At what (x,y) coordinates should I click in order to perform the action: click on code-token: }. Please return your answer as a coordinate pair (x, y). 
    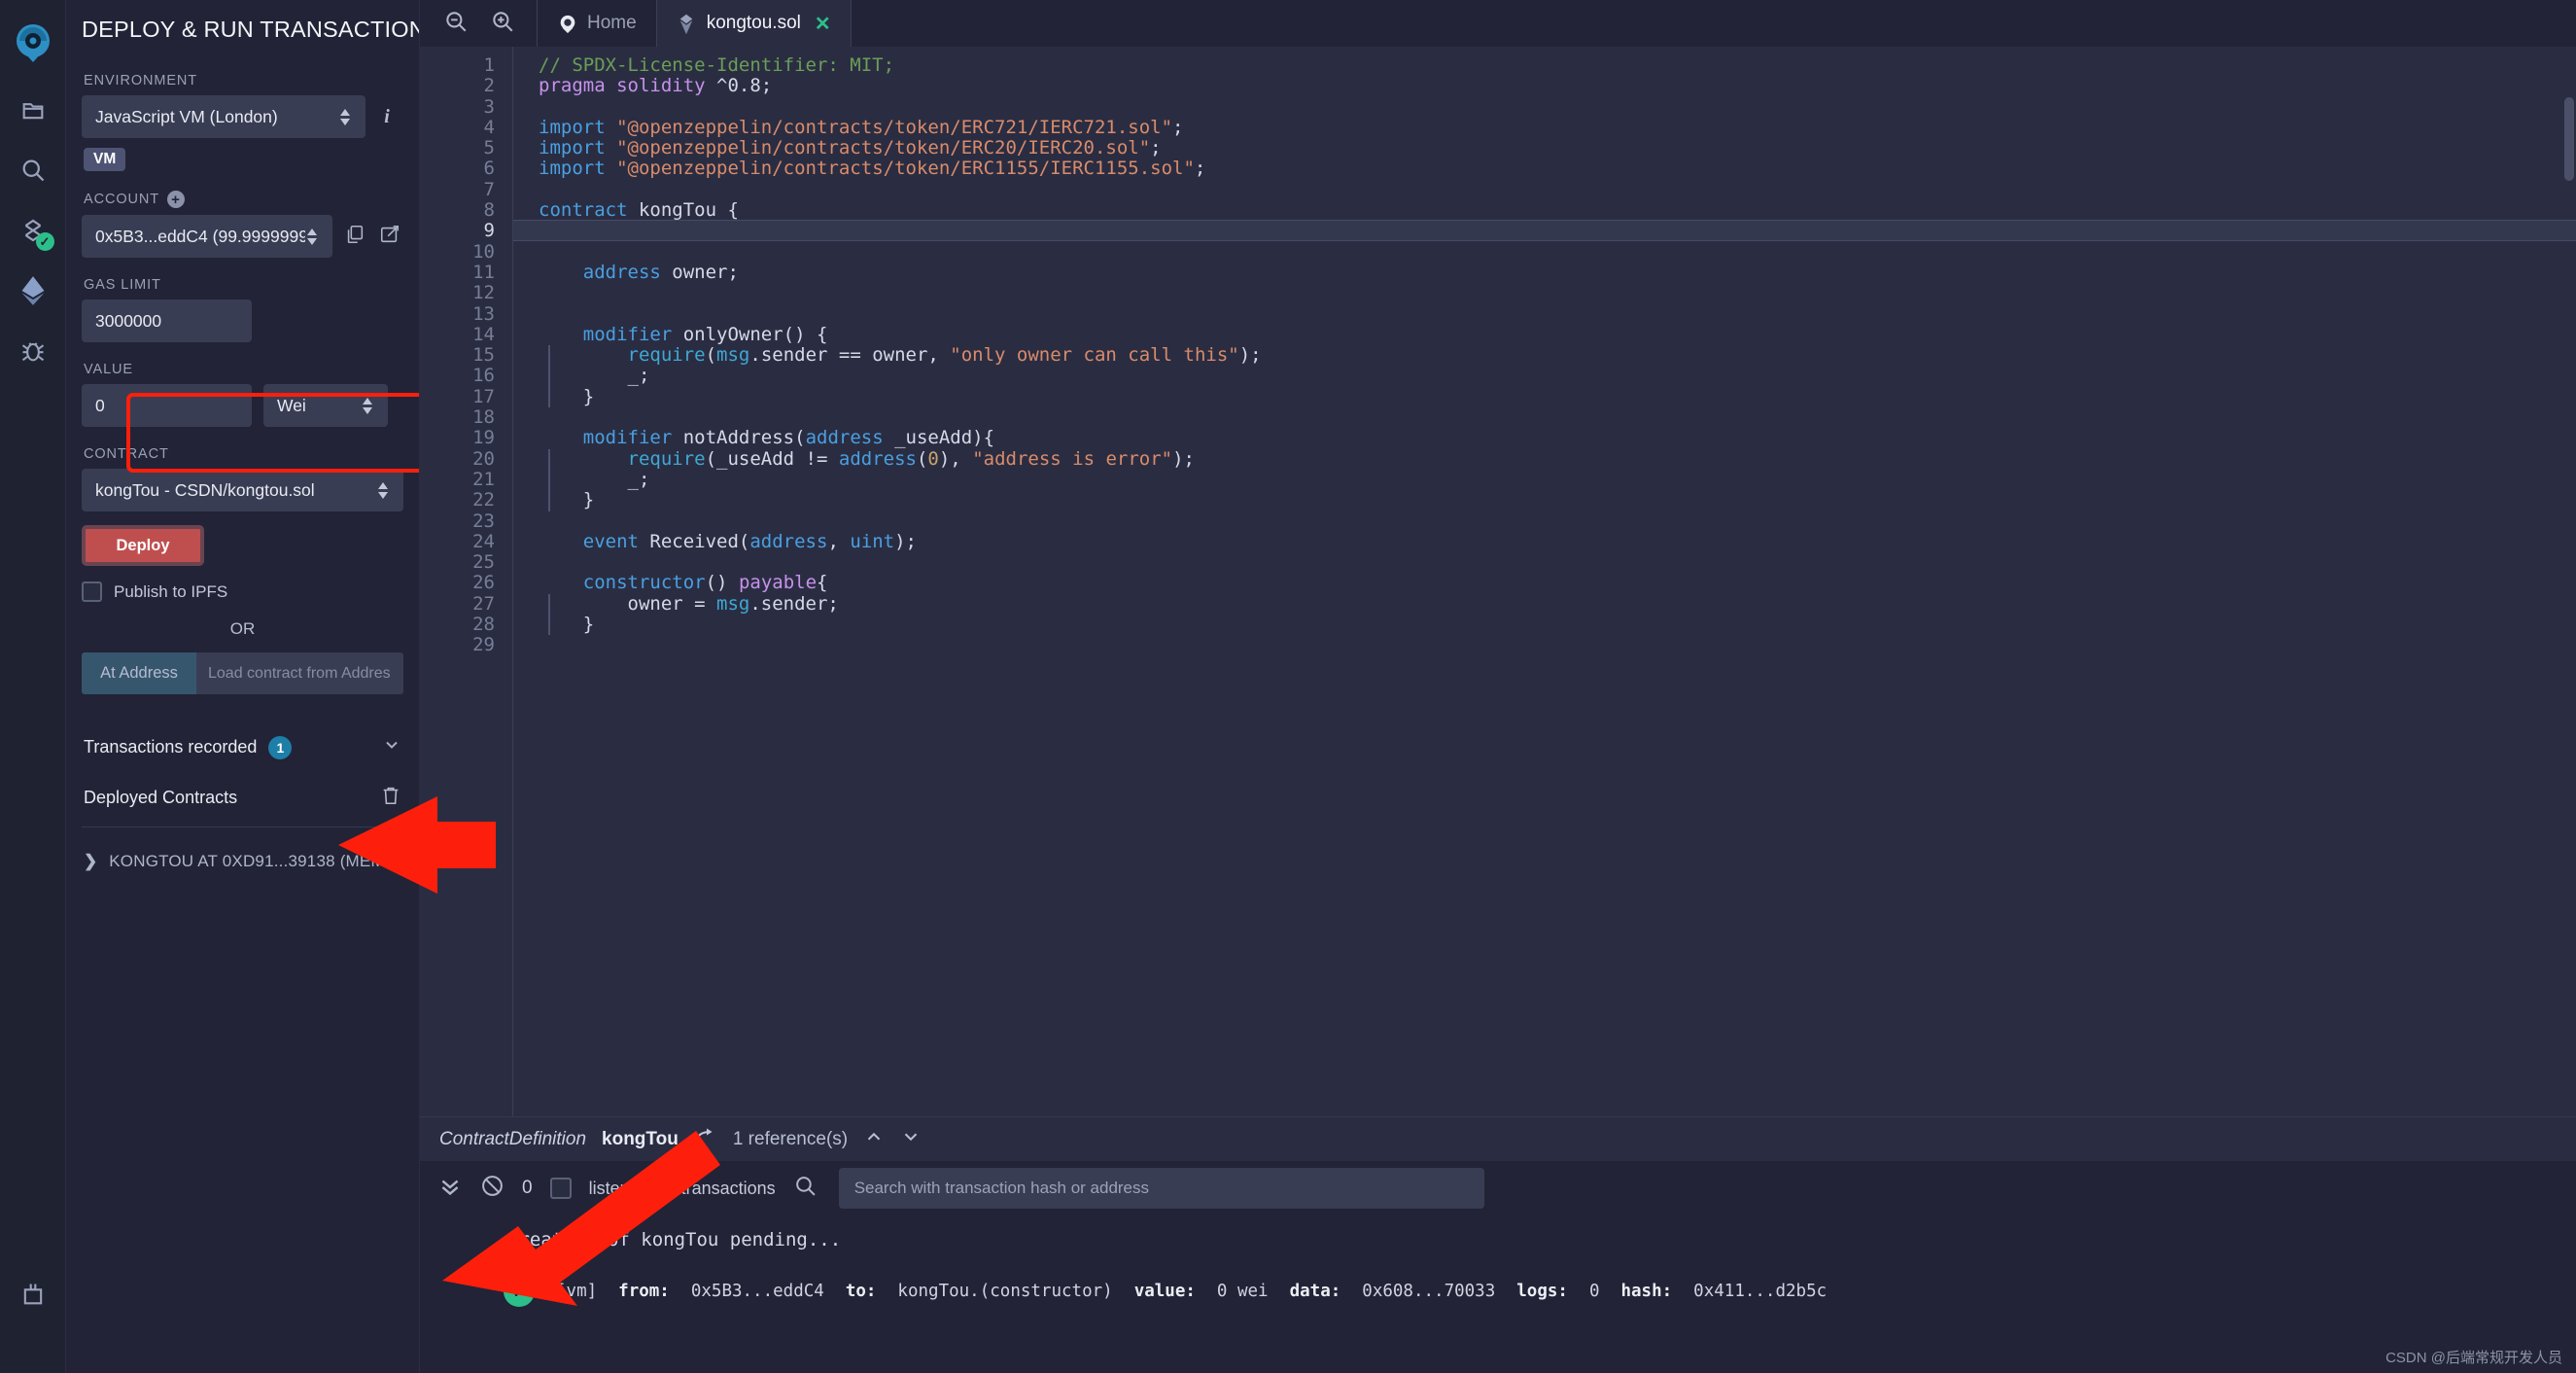
    Looking at the image, I should click on (567, 500).